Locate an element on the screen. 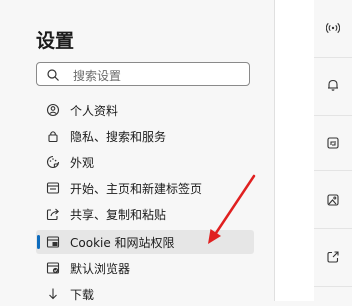 The height and width of the screenshot is (306, 352). lock-icon is located at coordinates (53, 137).